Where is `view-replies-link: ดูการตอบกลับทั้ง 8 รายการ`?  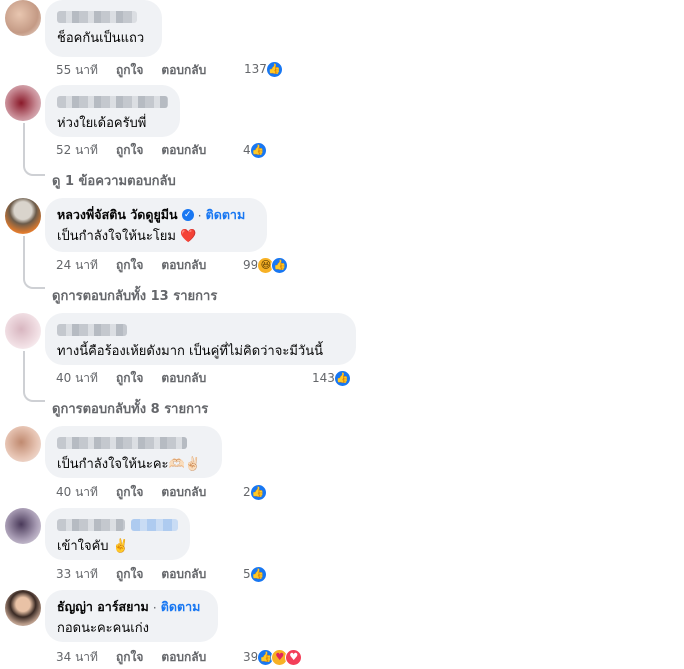 view-replies-link: ดูการตอบกลับทั้ง 8 รายการ is located at coordinates (130, 408).